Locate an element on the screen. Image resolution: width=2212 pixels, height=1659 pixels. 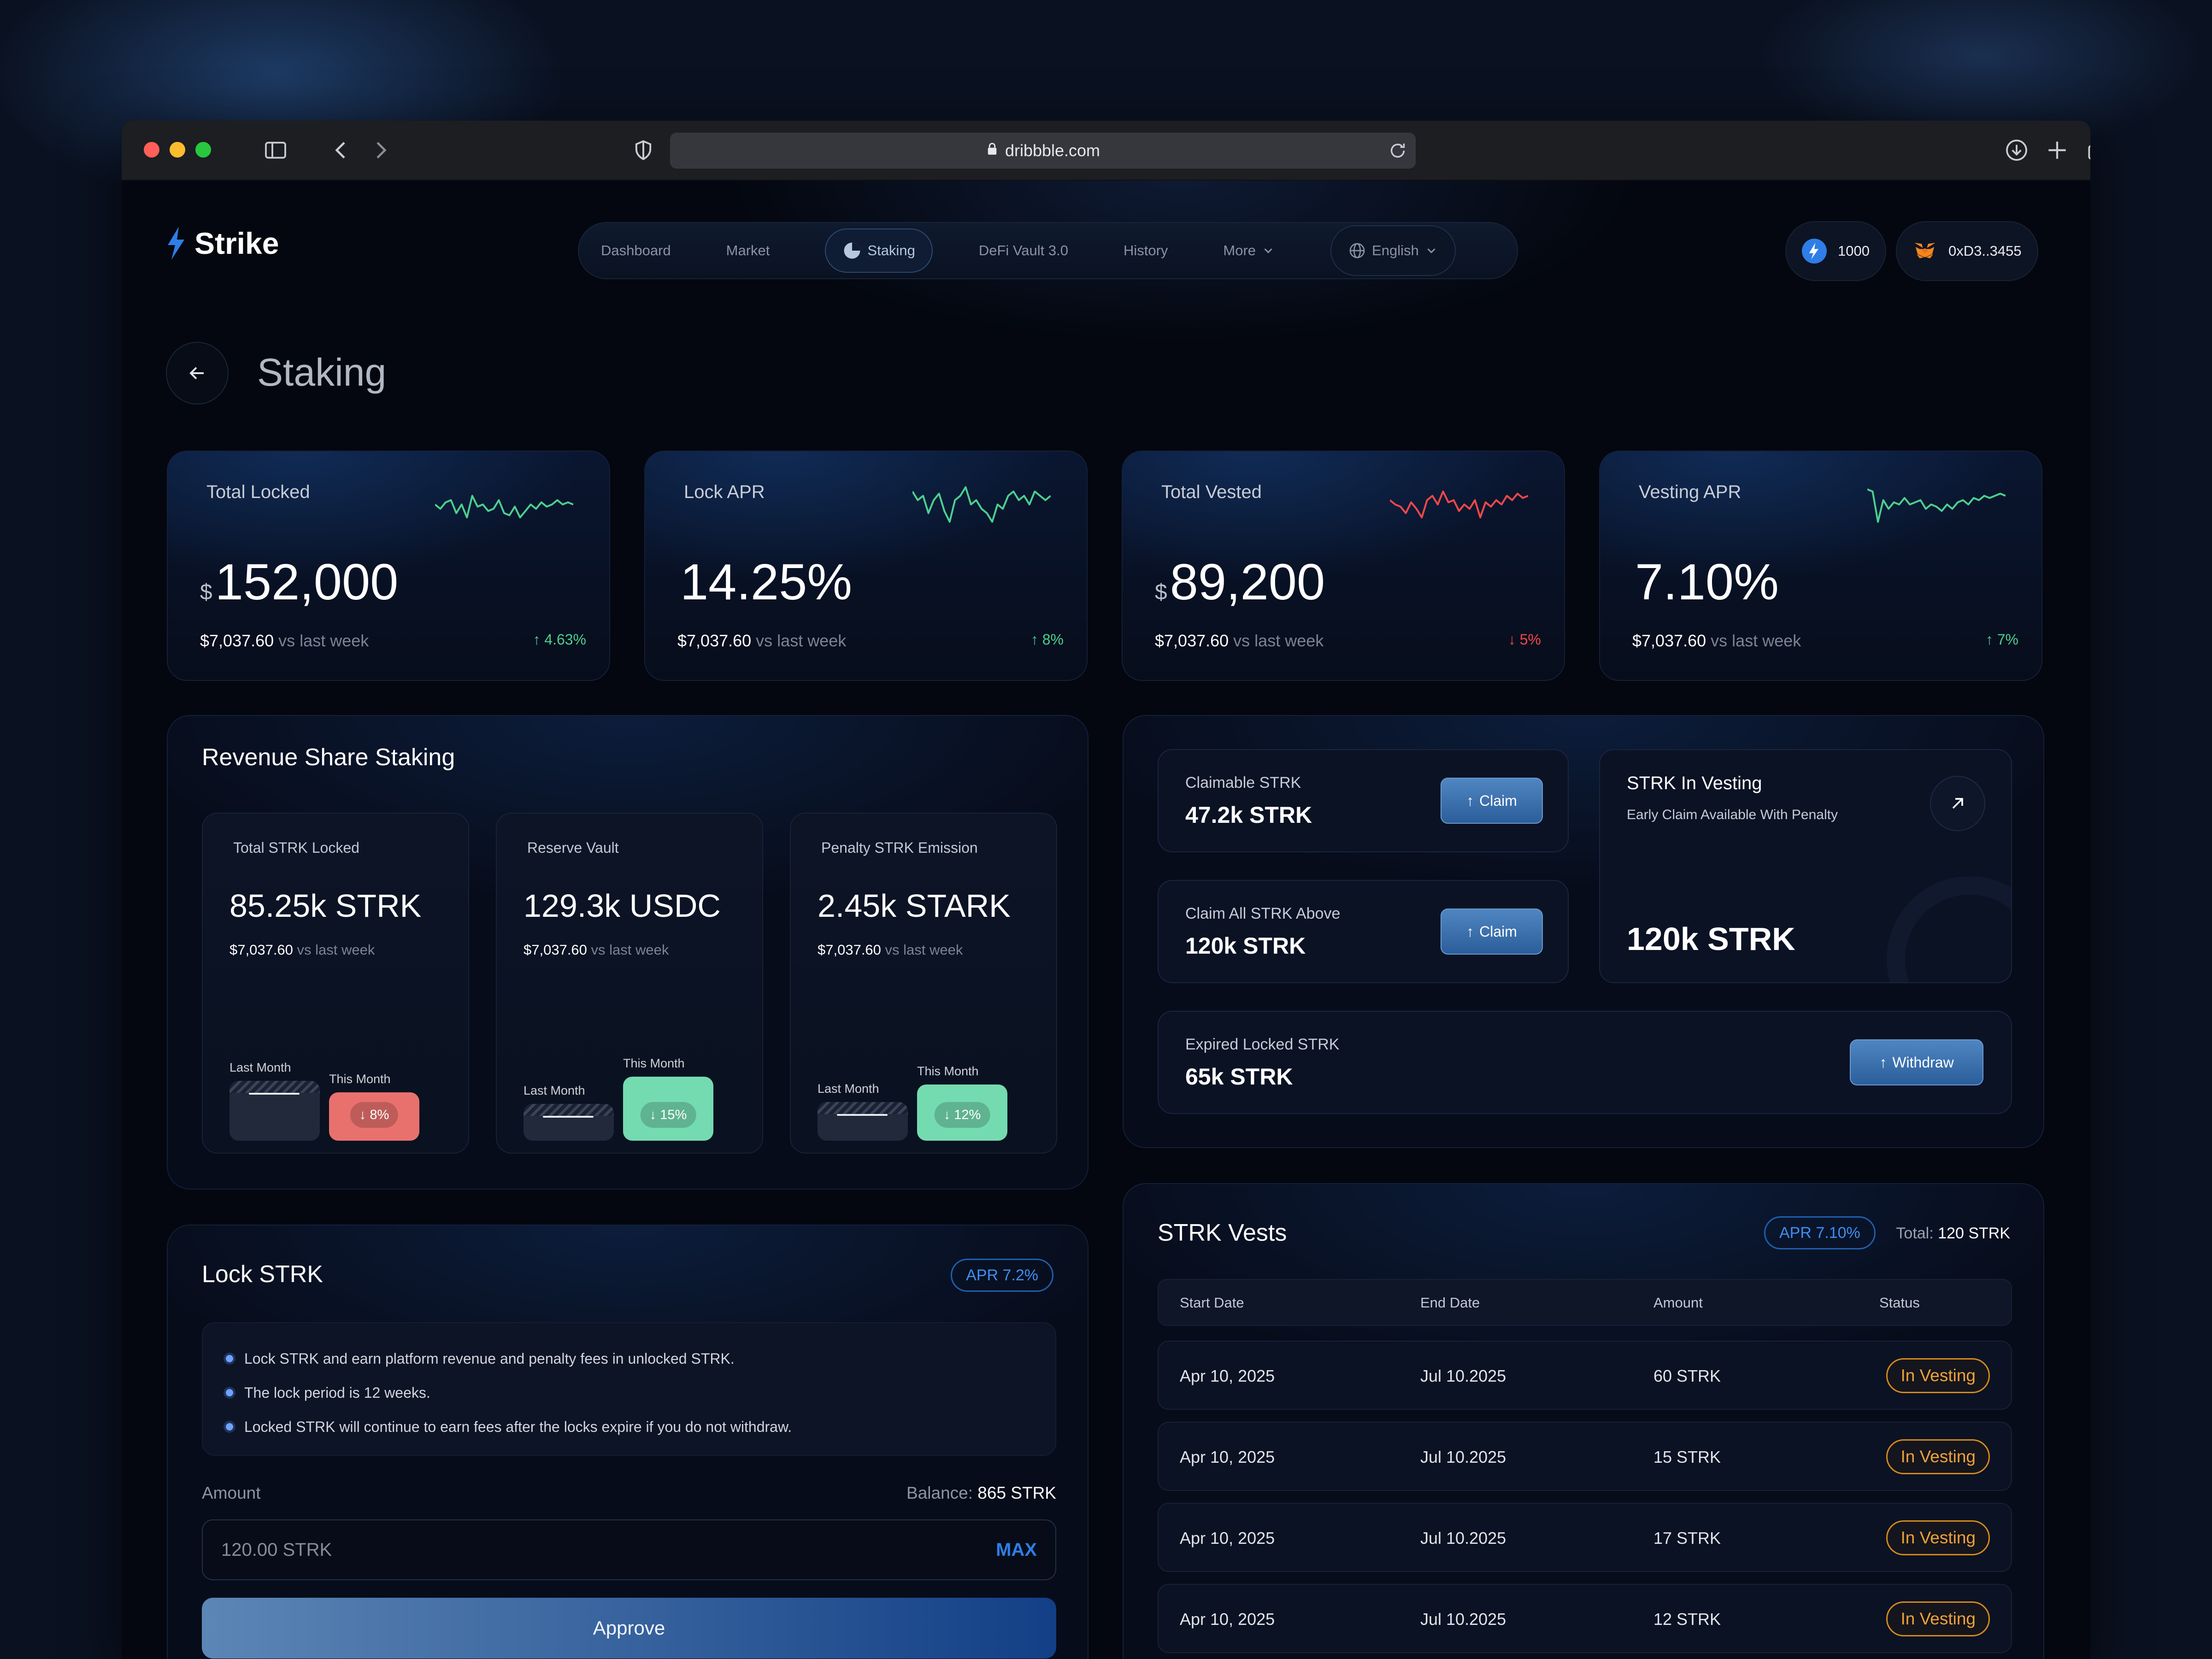
tab-overview-icon is located at coordinates (2087, 152).